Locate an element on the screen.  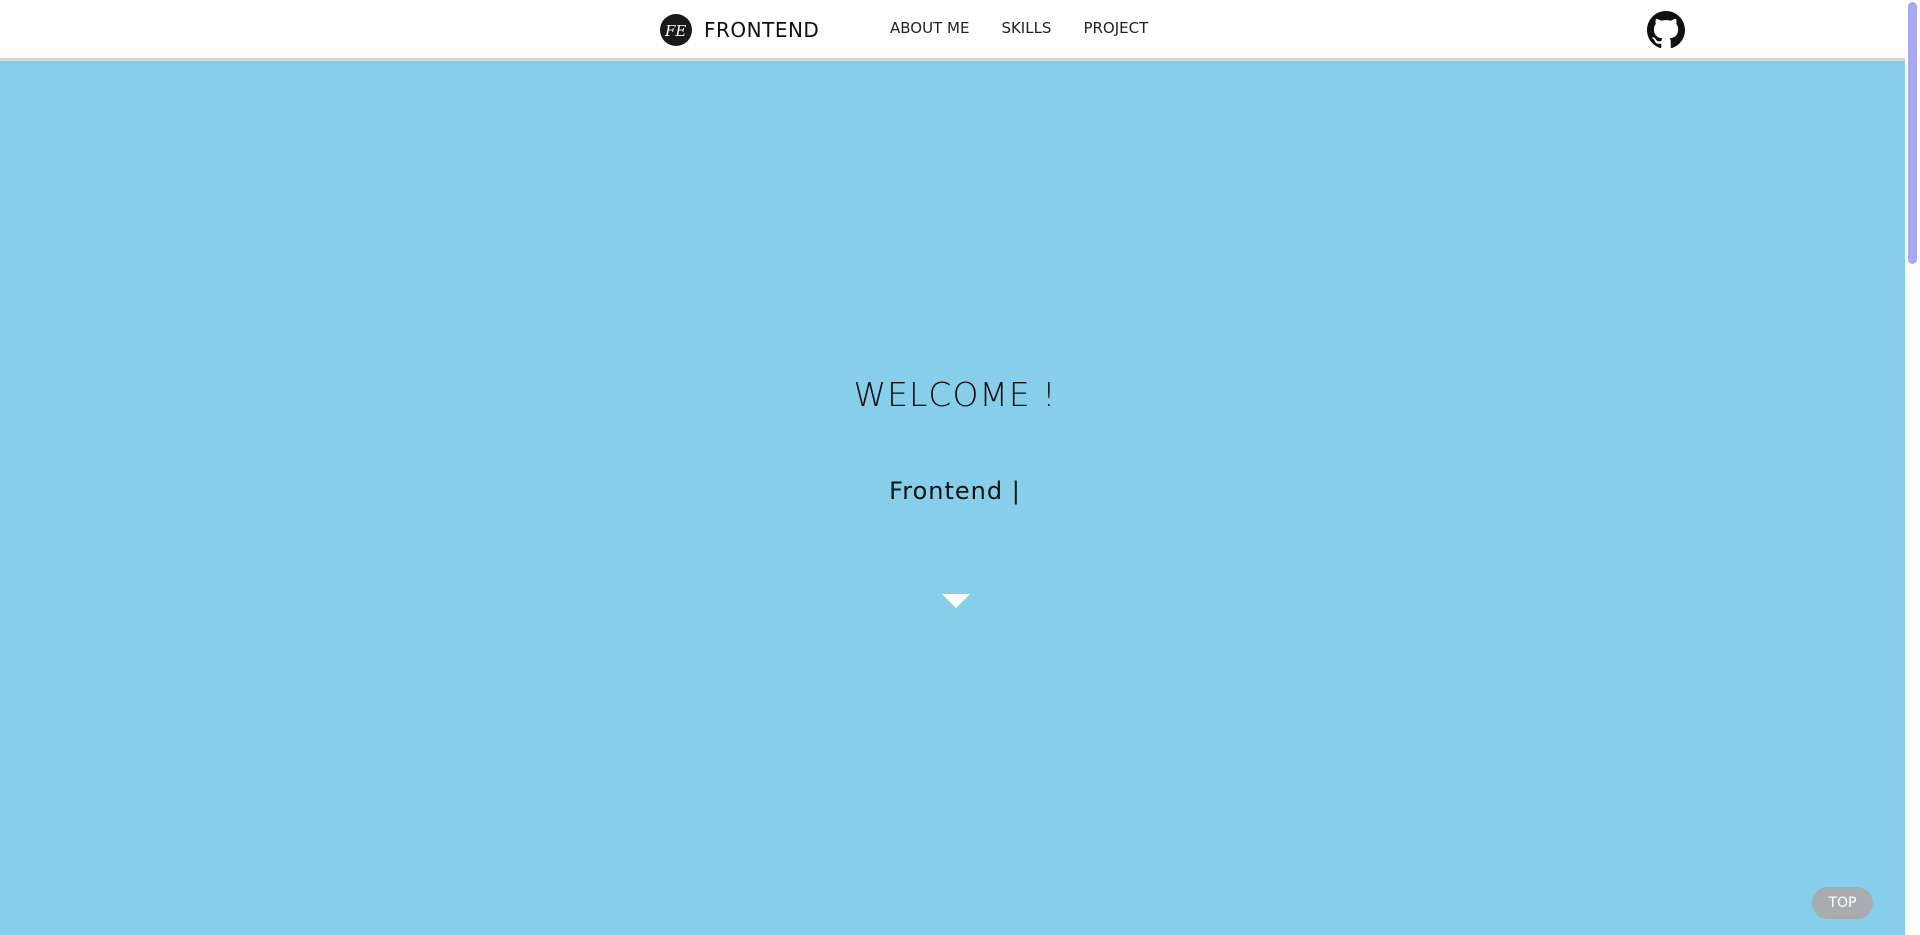
hero-subtitle: Frontend | is located at coordinates (955, 491).